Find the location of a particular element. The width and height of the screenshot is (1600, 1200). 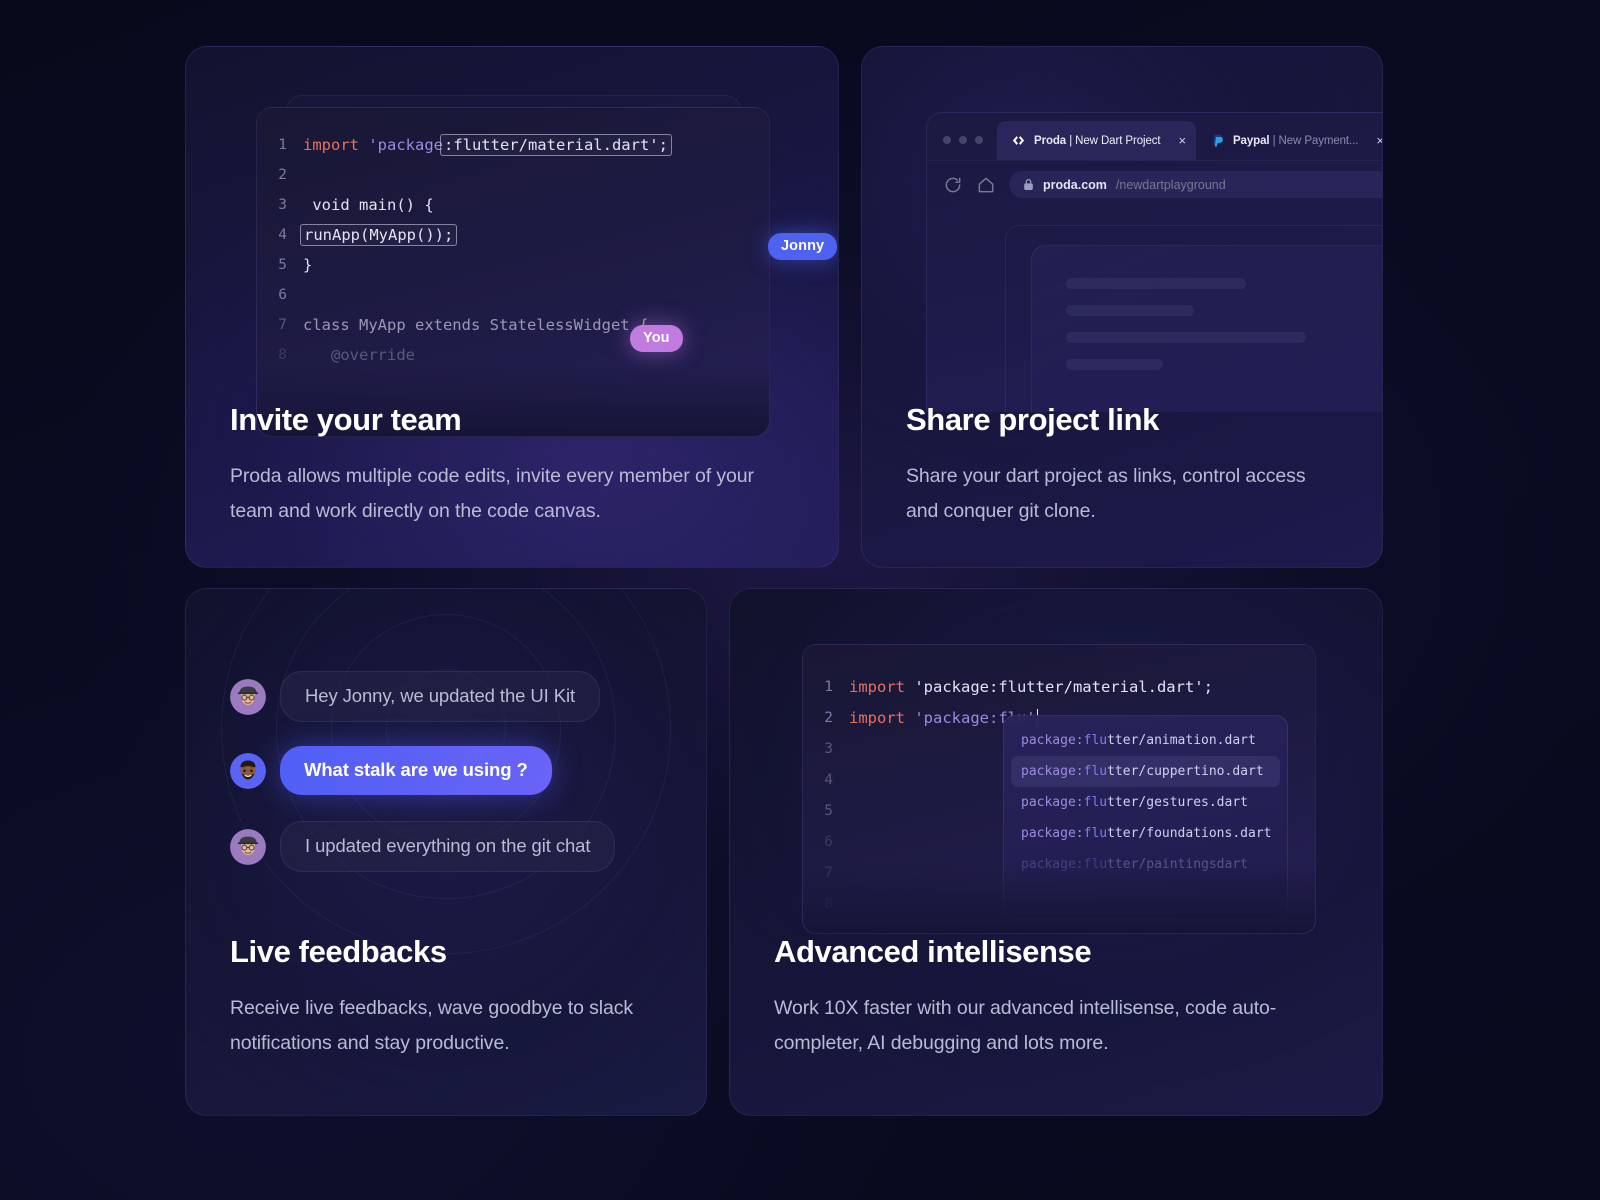

browser-page-content is located at coordinates (1193, 318).